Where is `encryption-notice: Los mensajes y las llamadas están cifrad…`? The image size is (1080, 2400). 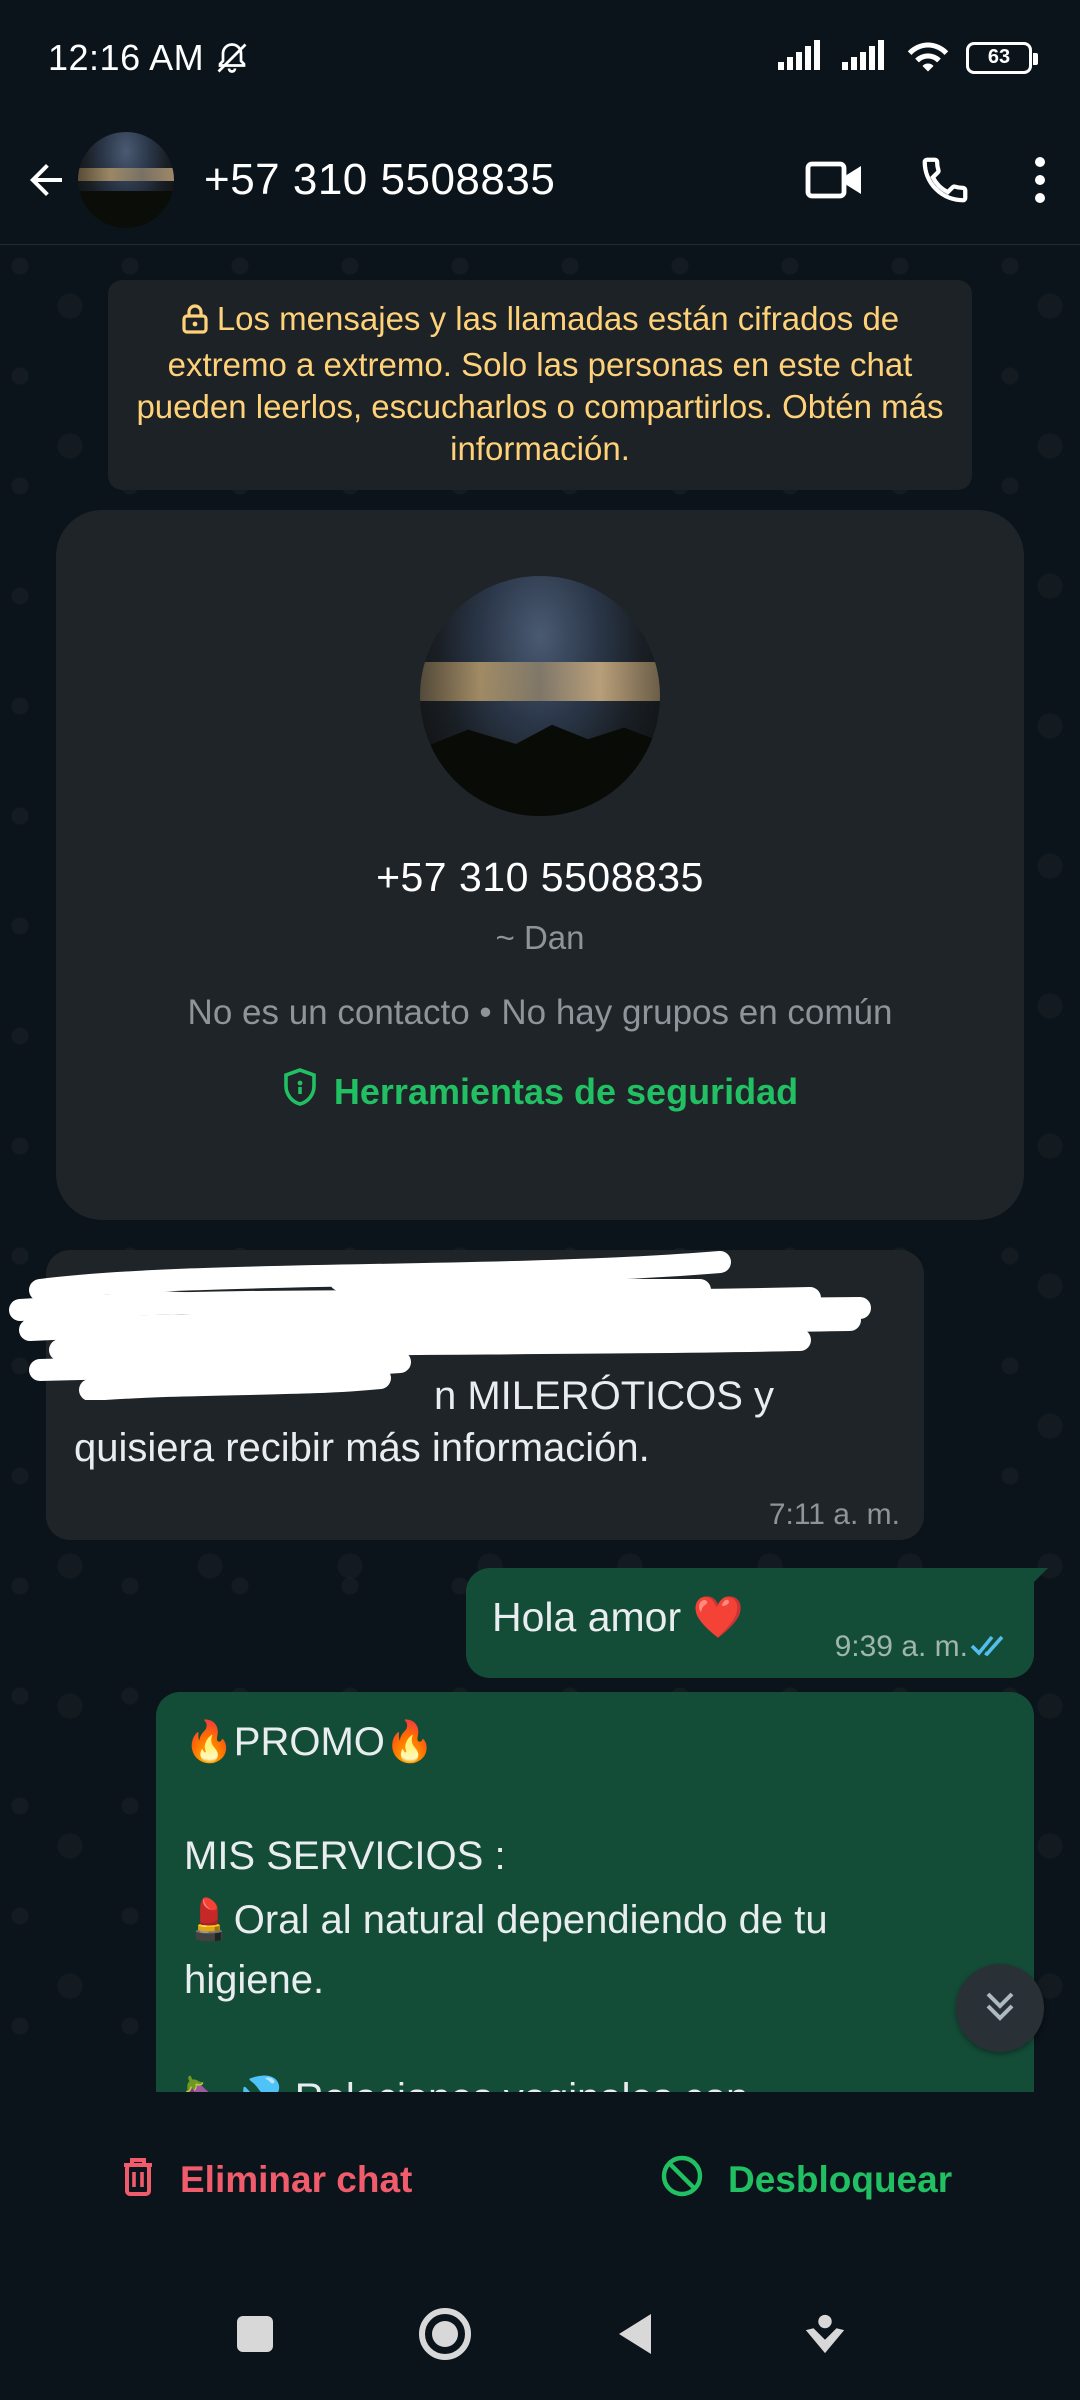
encryption-notice: Los mensajes y las llamadas están cifrad… is located at coordinates (540, 385).